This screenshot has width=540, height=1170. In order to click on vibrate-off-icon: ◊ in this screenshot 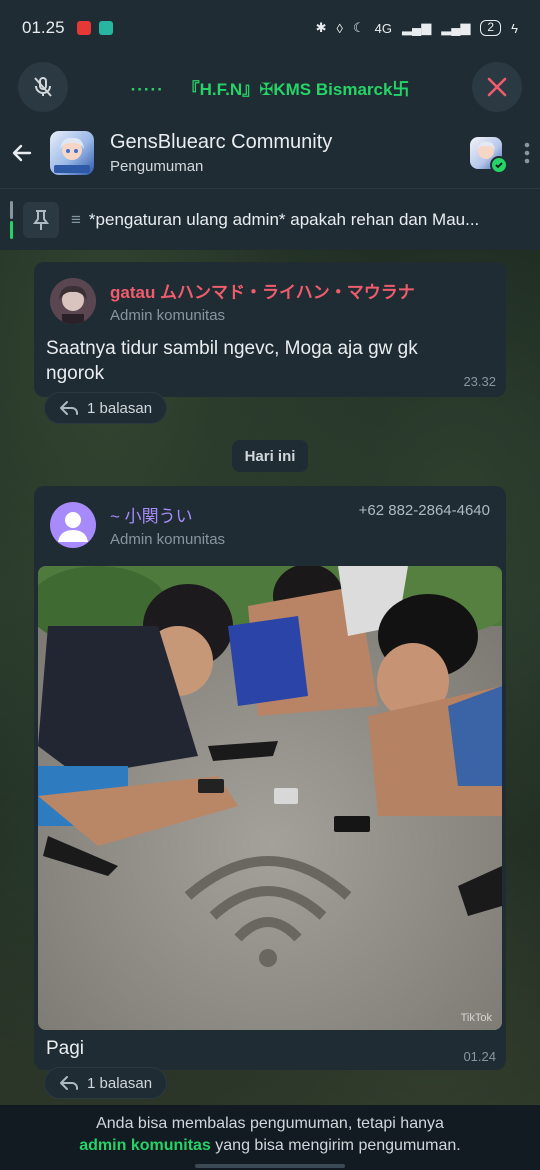, I will do `click(339, 28)`.